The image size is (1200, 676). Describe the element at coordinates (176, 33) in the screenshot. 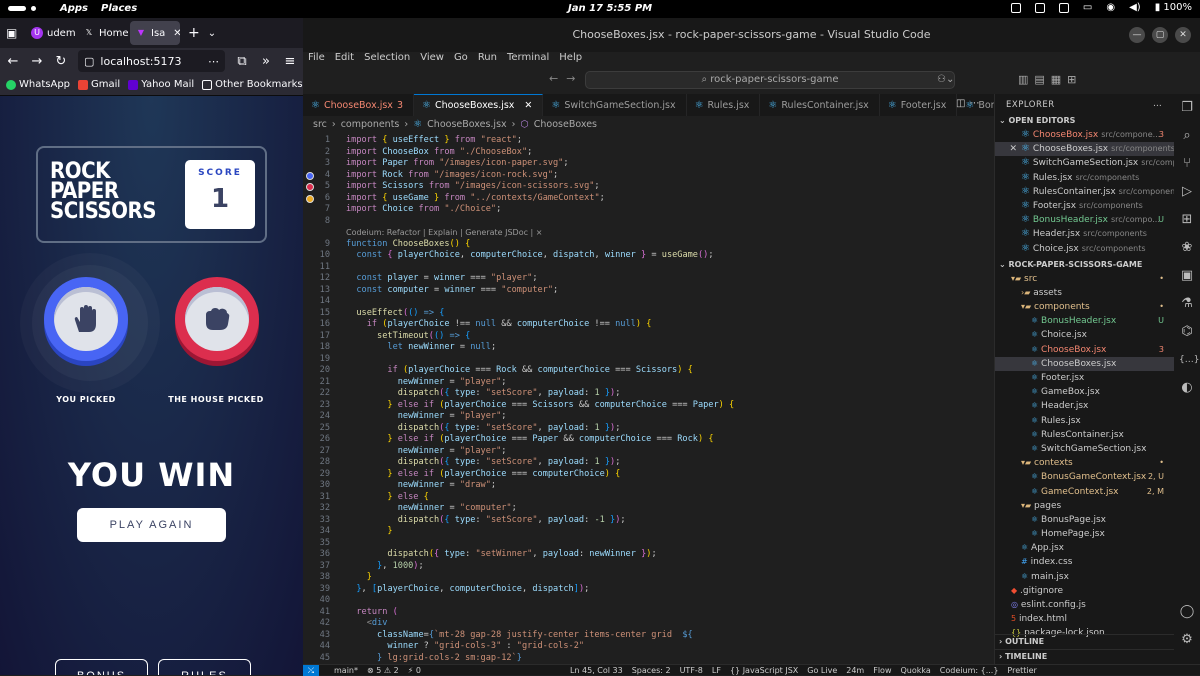

I see `close-tab-icon: ✕` at that location.